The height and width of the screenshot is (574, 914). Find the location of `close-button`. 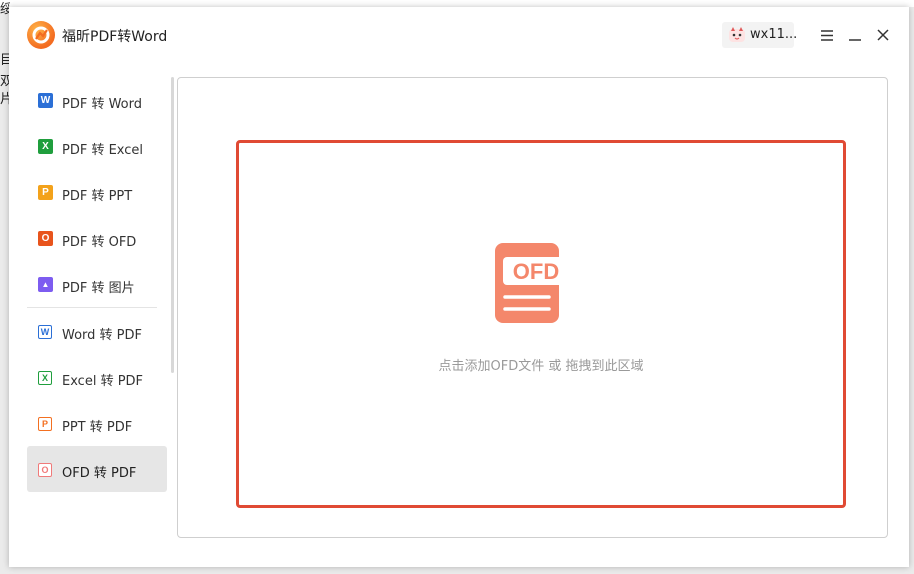

close-button is located at coordinates (883, 35).